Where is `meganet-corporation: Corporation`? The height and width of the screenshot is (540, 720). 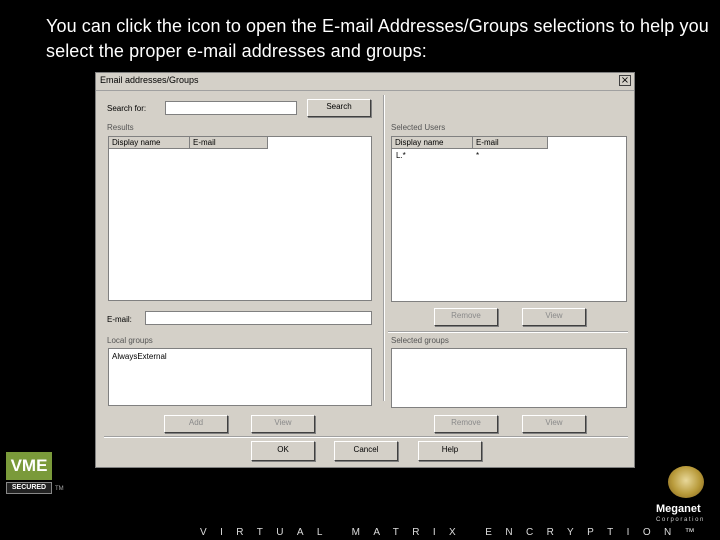
meganet-corporation: Corporation is located at coordinates (680, 520).